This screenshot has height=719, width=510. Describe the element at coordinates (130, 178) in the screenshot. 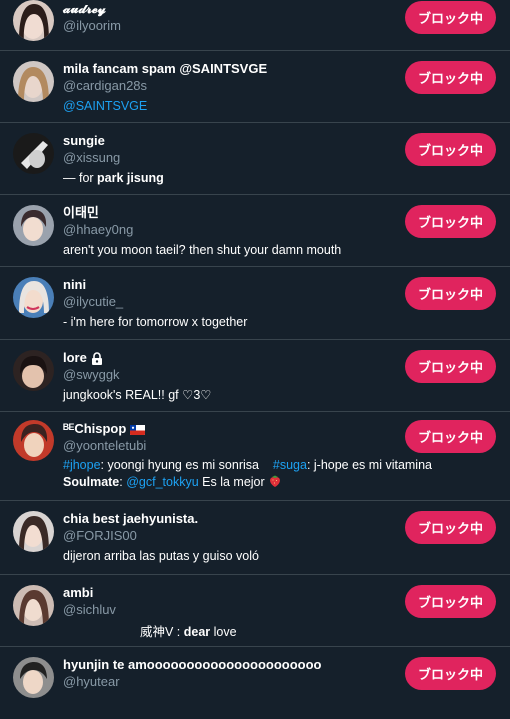

I see `bio-bold-text: park jisung` at that location.